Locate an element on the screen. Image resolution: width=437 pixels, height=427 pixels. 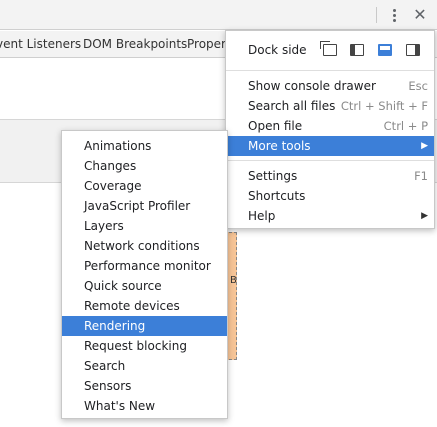
menu-item-remote-devices: Remote devices is located at coordinates (144, 306).